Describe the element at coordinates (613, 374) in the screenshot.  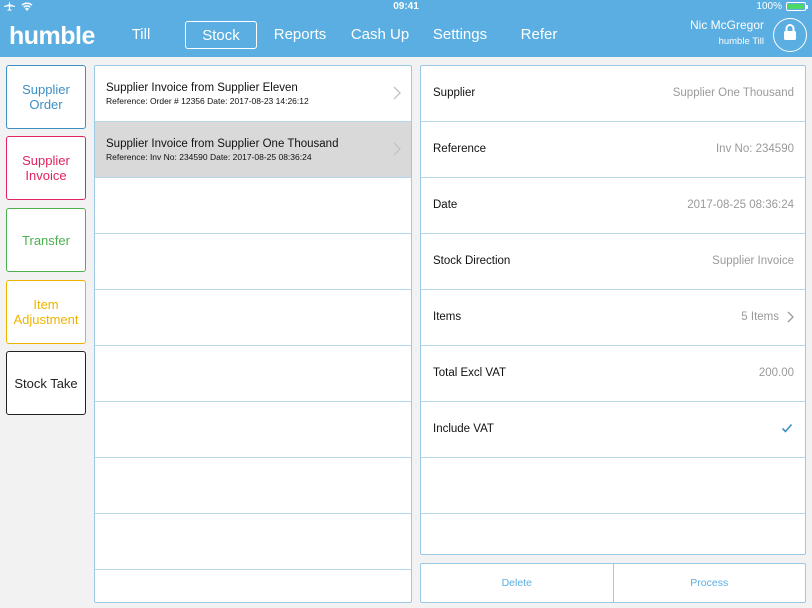
I see `total-excl-vat-row: Total Excl VAT 200.00` at that location.